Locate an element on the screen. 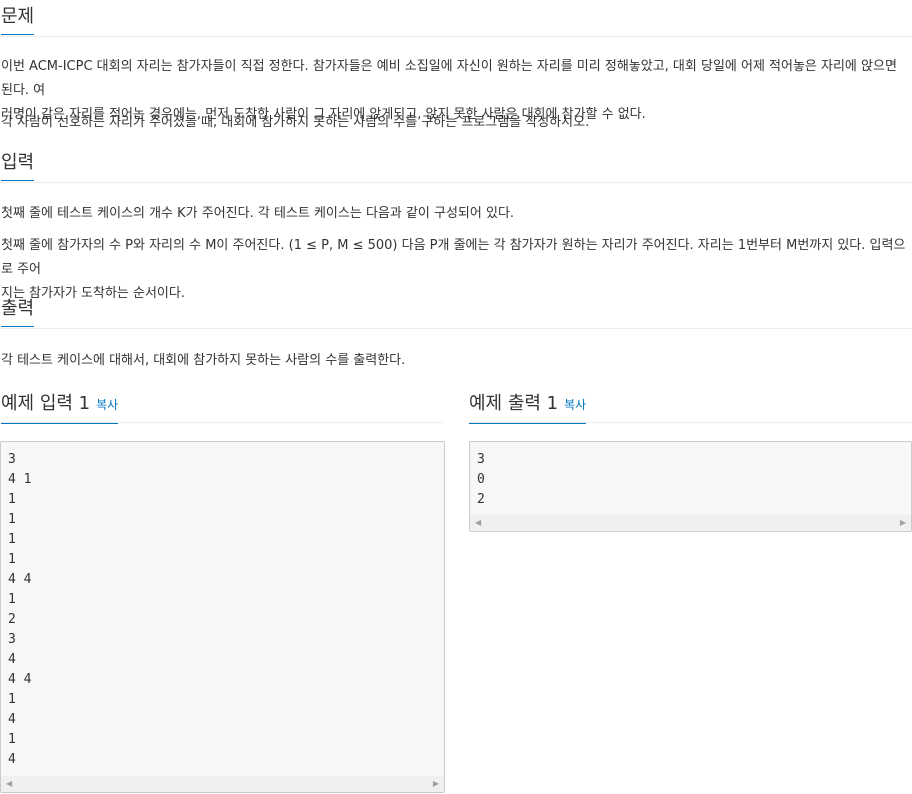 The height and width of the screenshot is (794, 912). sample-input-scrollbar: ◀ ▶ is located at coordinates (222, 784).